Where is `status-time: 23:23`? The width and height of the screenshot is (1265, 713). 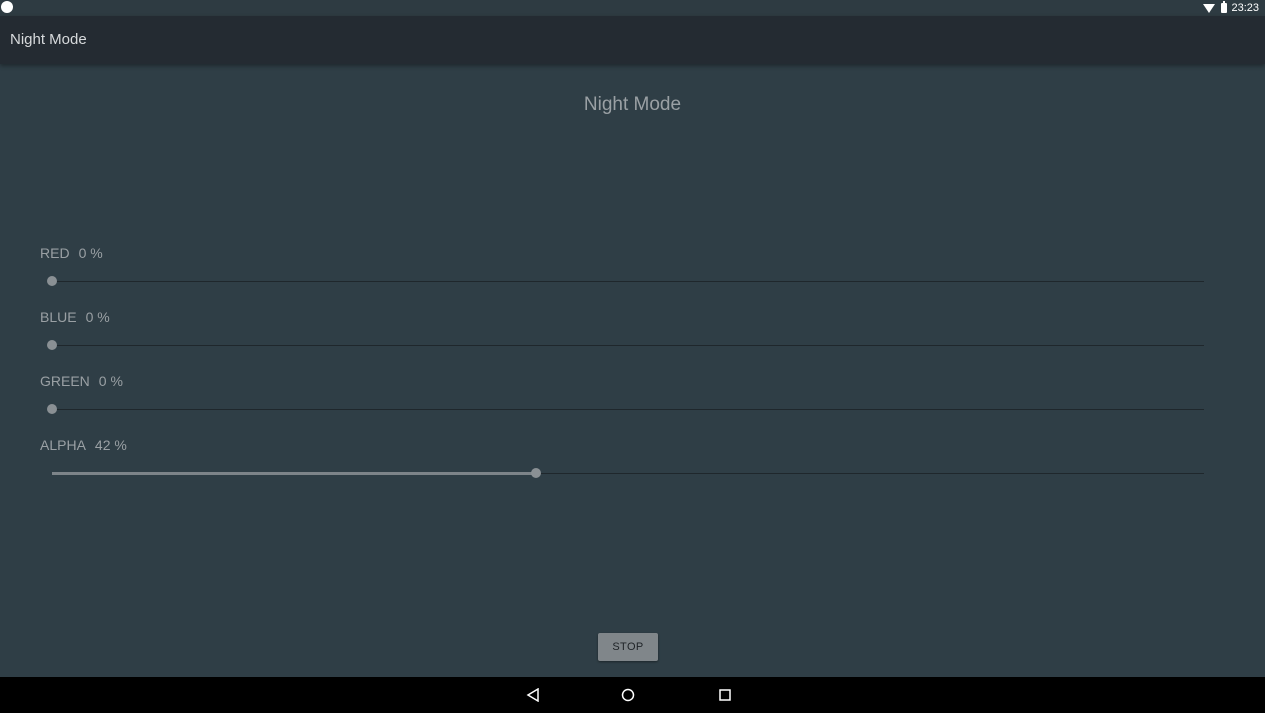 status-time: 23:23 is located at coordinates (1245, 8).